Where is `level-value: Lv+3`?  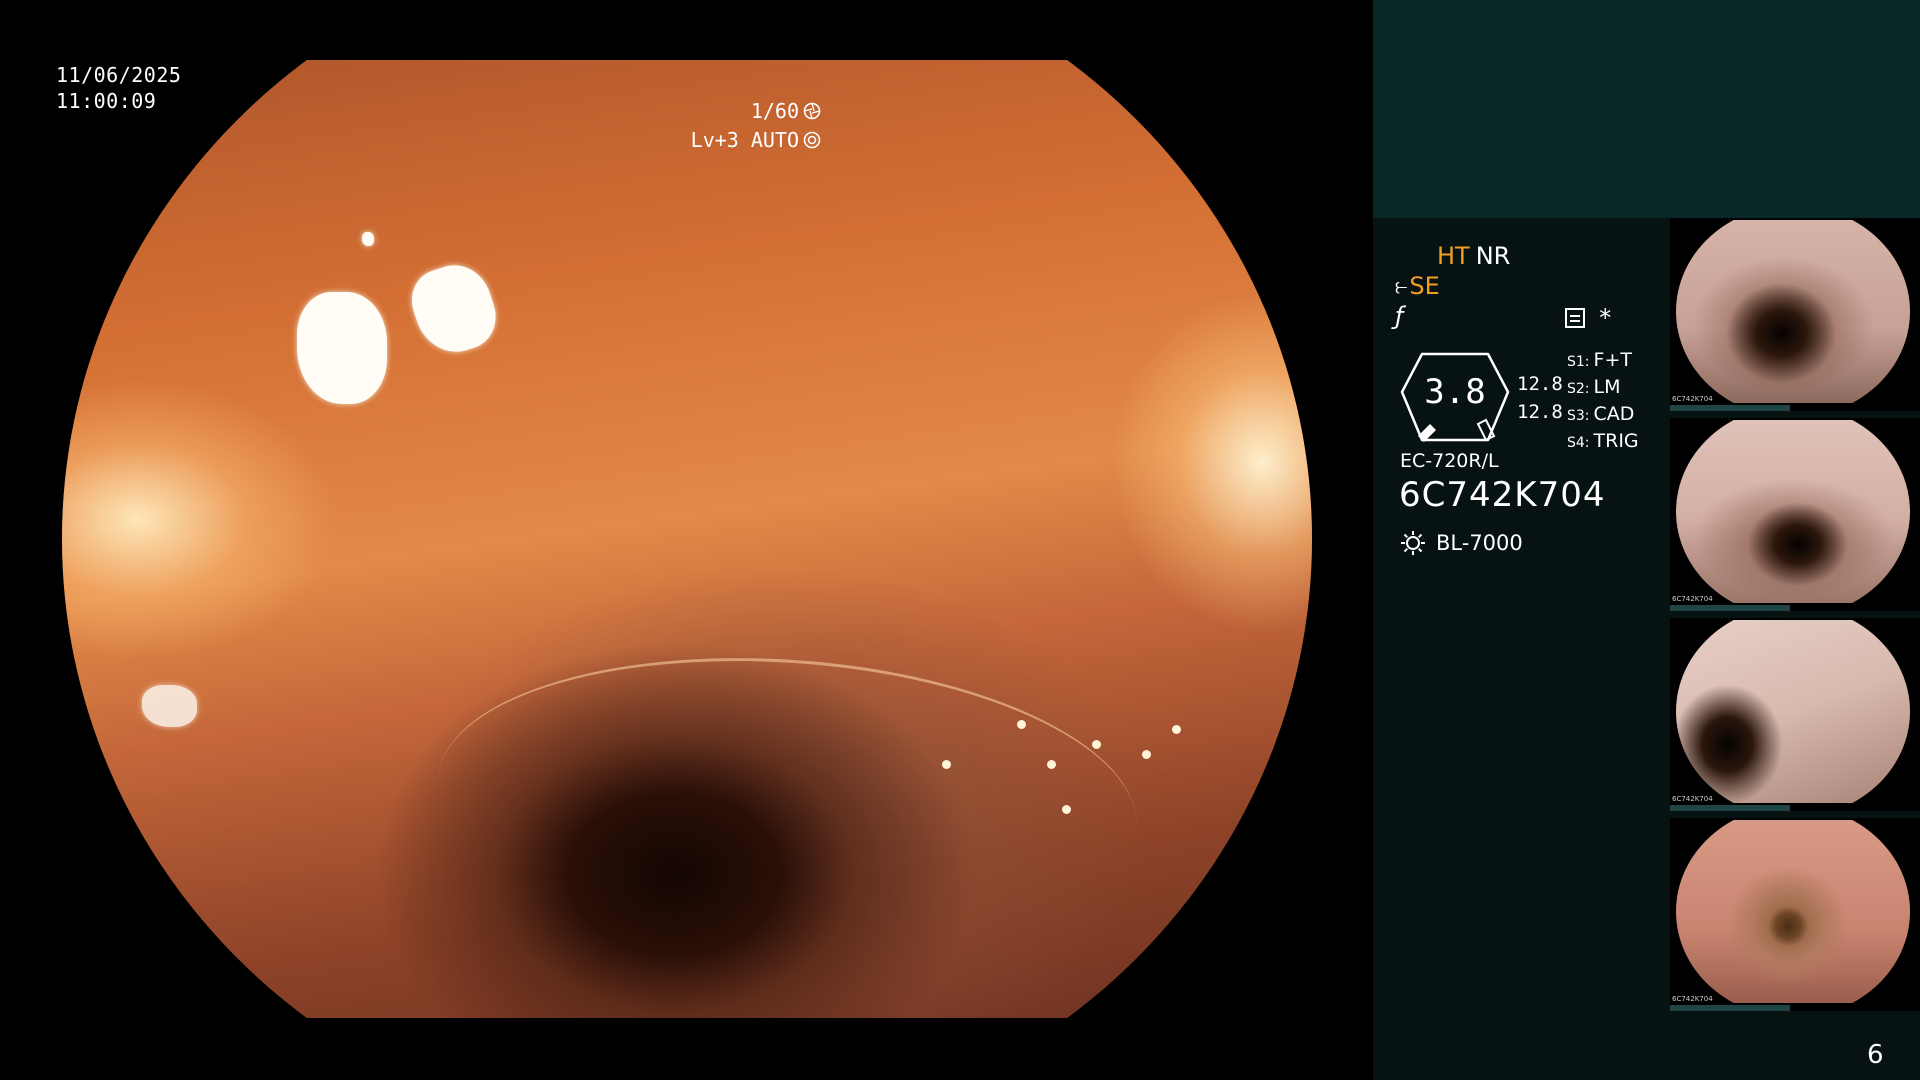 level-value: Lv+3 is located at coordinates (714, 140).